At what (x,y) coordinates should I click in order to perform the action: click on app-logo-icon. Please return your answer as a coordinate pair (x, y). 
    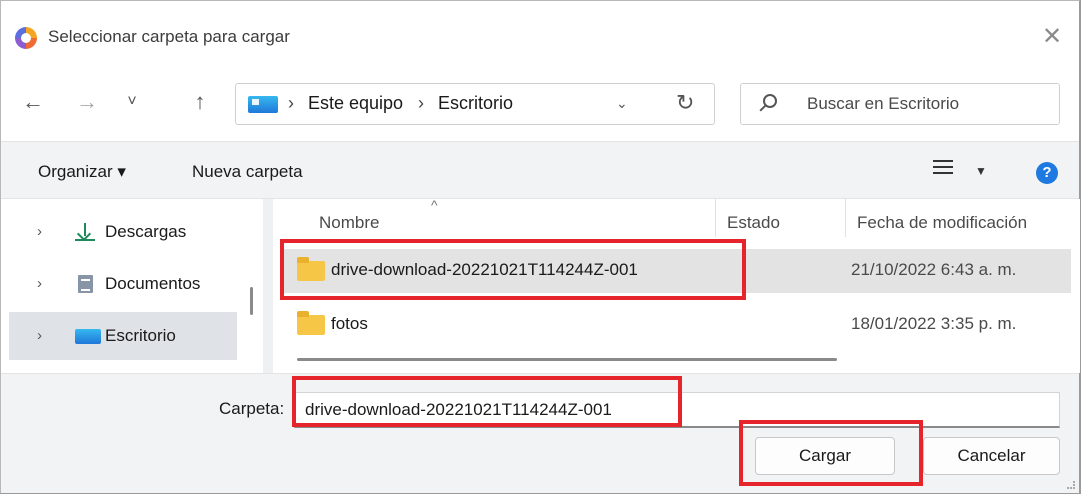
    Looking at the image, I should click on (26, 38).